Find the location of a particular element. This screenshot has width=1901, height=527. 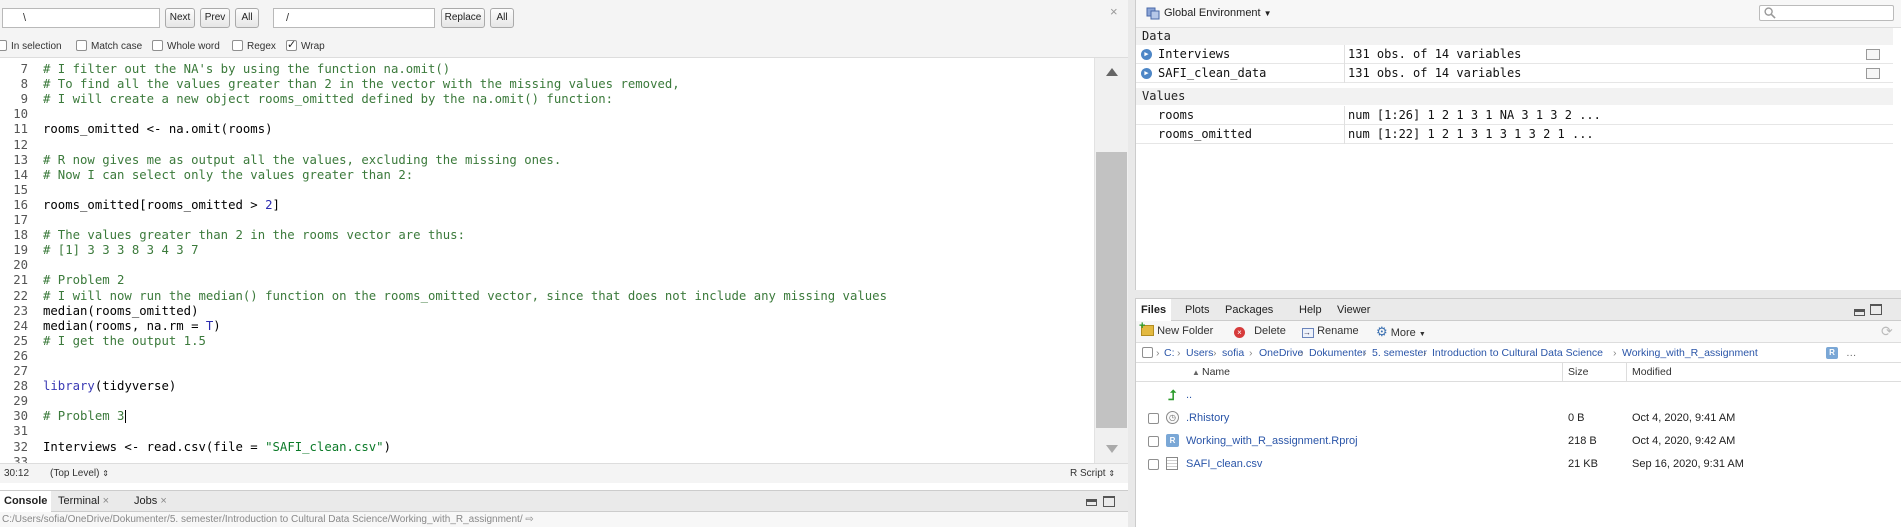

replace-input: / is located at coordinates (354, 18).